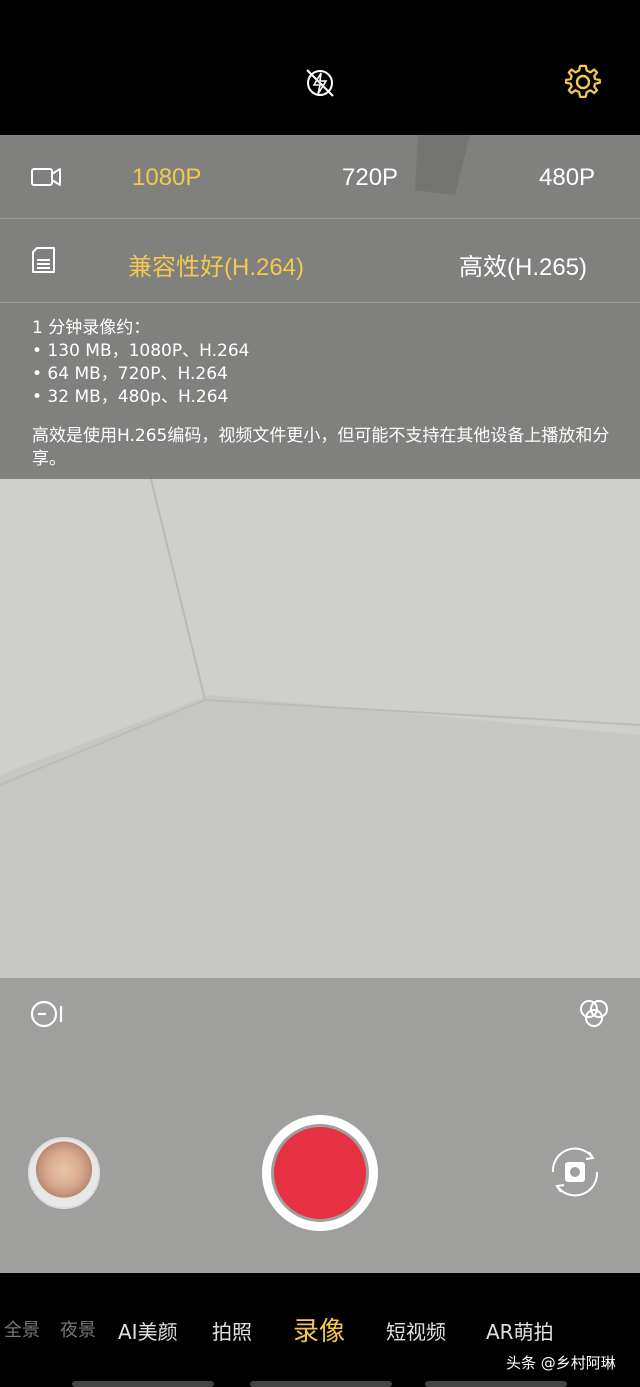 The height and width of the screenshot is (1387, 640). What do you see at coordinates (416, 1330) in the screenshot?
I see `mode-short-video: 短视频` at bounding box center [416, 1330].